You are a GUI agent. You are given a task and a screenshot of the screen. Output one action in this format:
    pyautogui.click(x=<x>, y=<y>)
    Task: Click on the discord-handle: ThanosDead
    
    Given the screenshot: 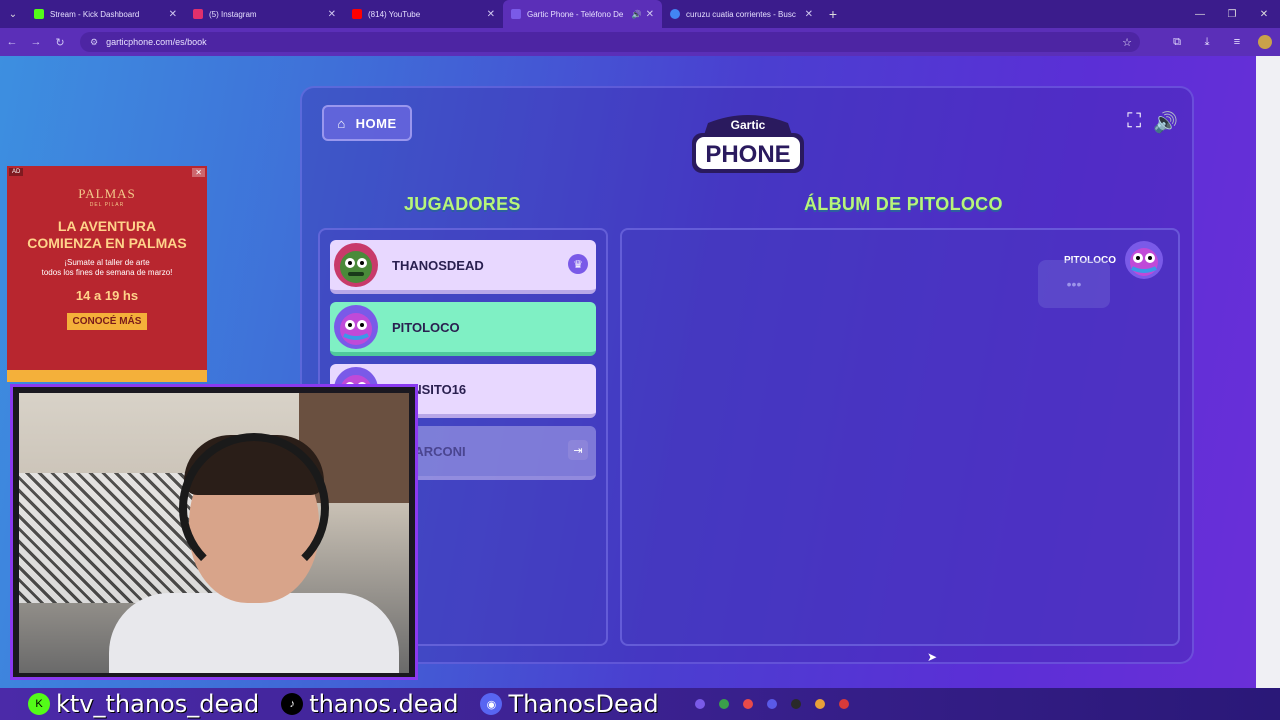 What is the action you would take?
    pyautogui.click(x=583, y=704)
    